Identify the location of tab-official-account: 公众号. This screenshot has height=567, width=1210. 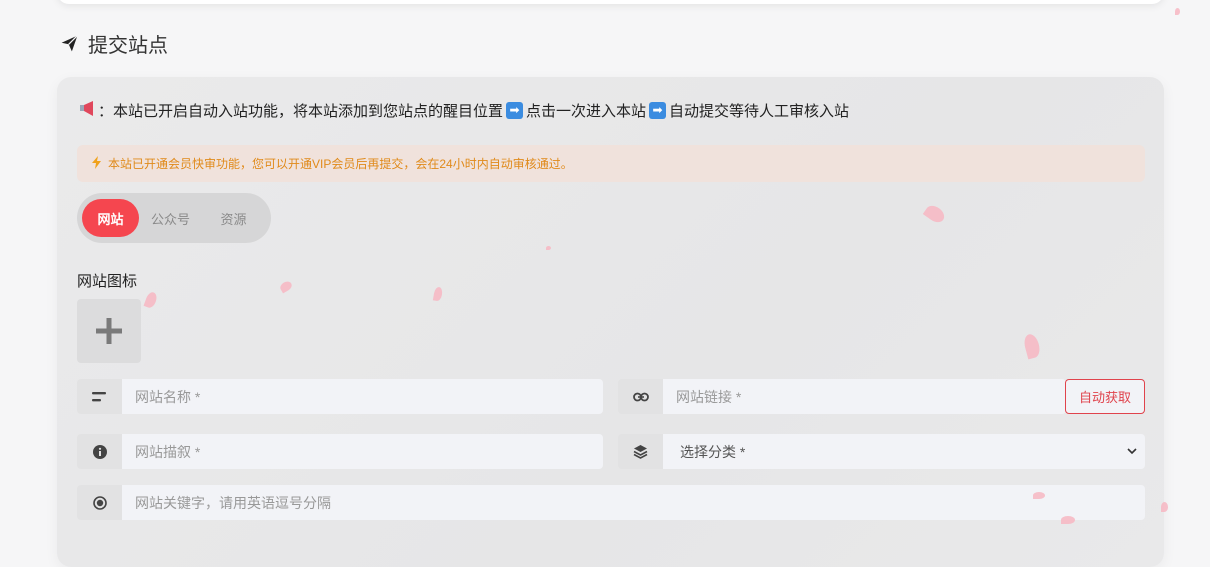
(170, 218).